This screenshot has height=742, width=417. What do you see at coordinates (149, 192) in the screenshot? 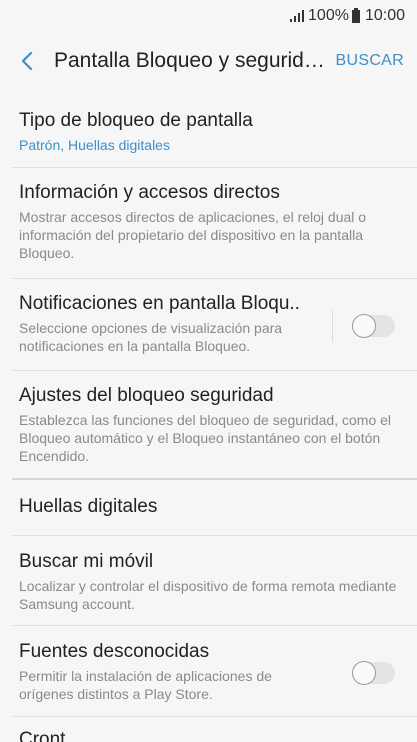
I see `item-title: Información y accesos directos` at bounding box center [149, 192].